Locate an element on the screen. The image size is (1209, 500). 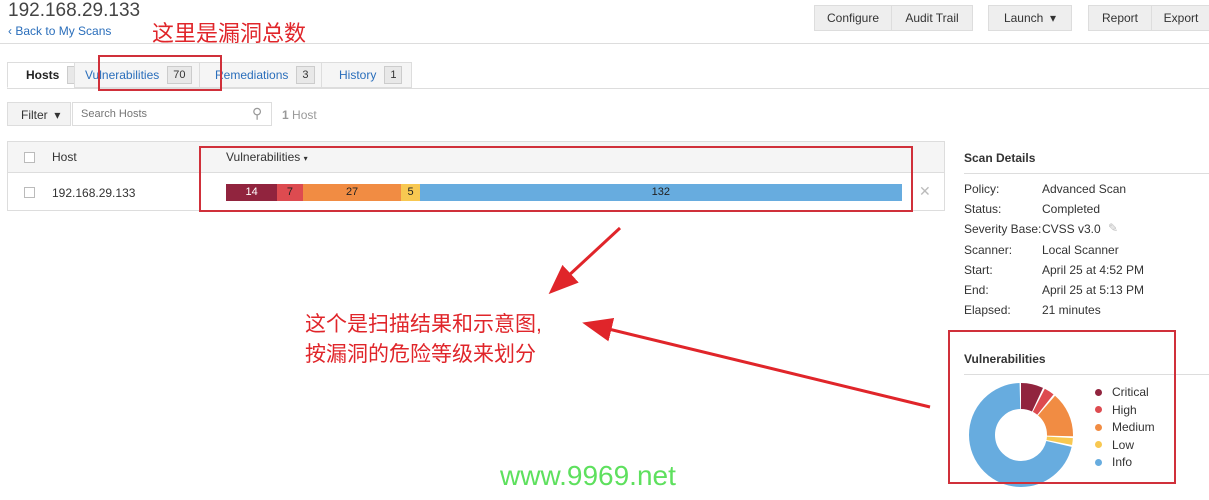
annotation-arrows is located at coordinates (739, 317).